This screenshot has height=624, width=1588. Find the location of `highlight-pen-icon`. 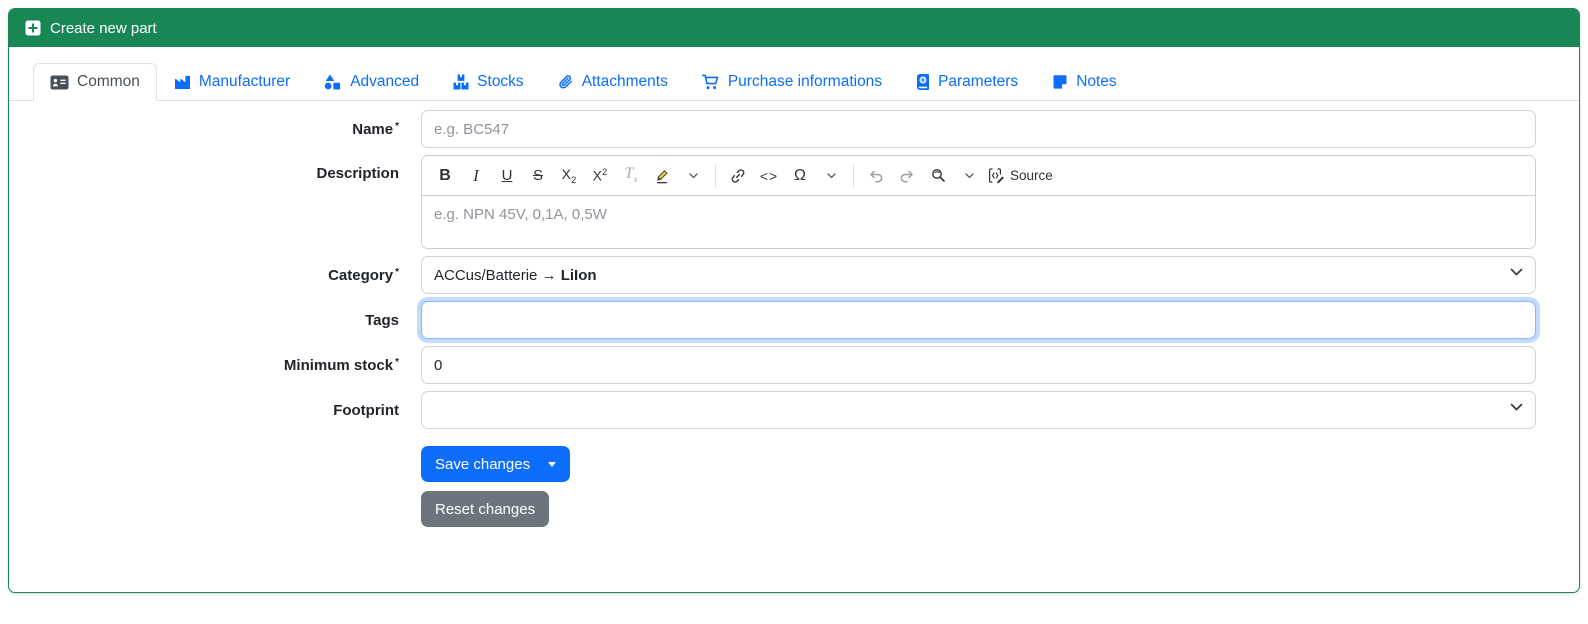

highlight-pen-icon is located at coordinates (662, 177).